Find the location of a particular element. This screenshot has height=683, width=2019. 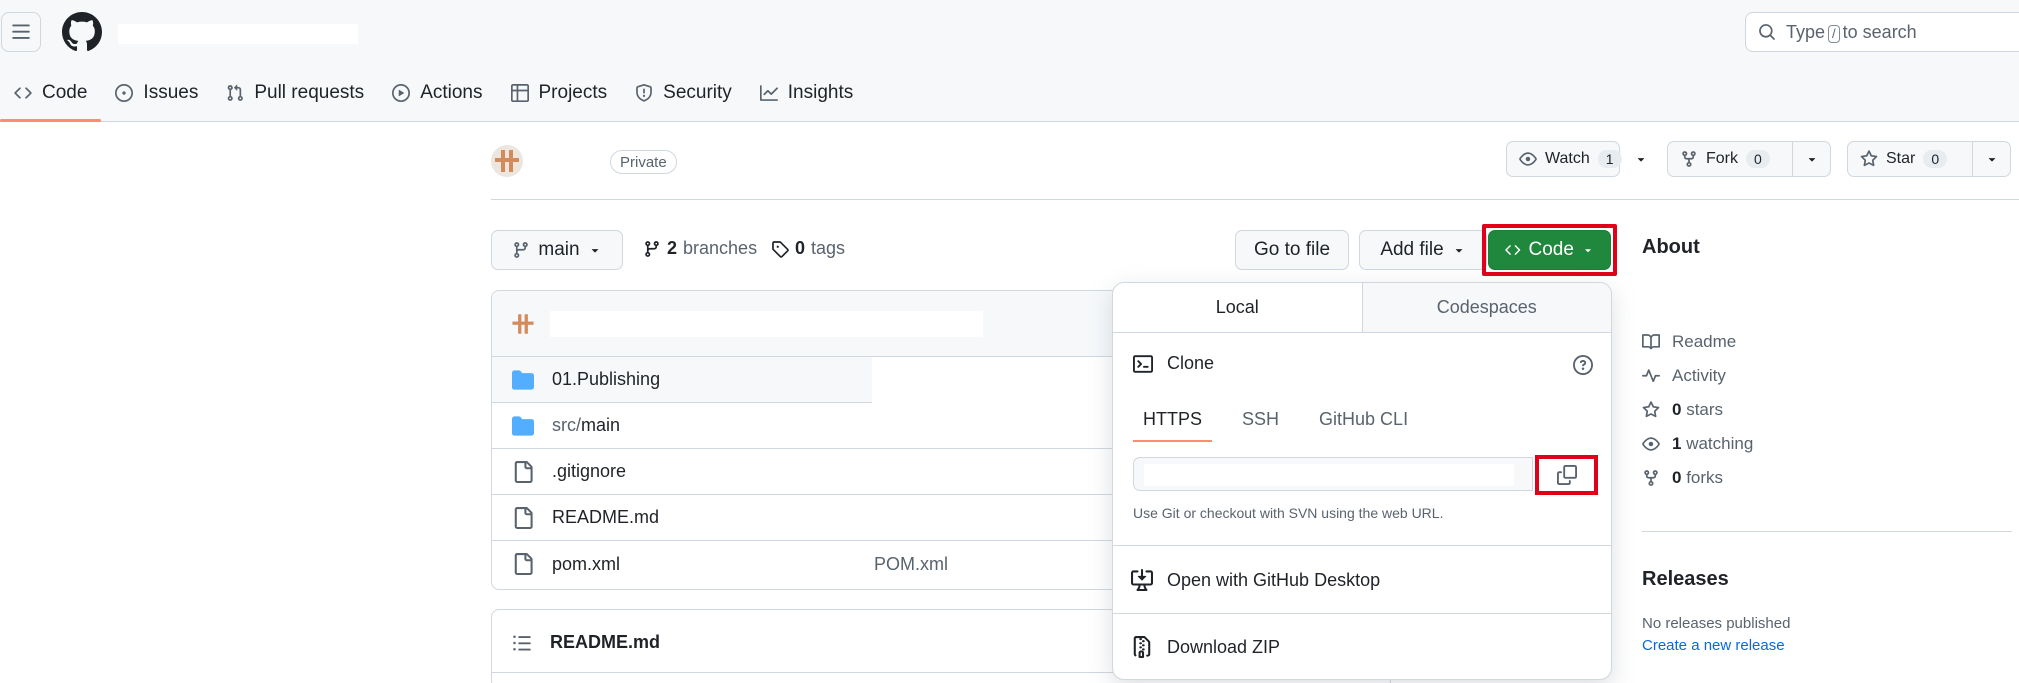

watch-button: Watch 1 is located at coordinates (1570, 159).